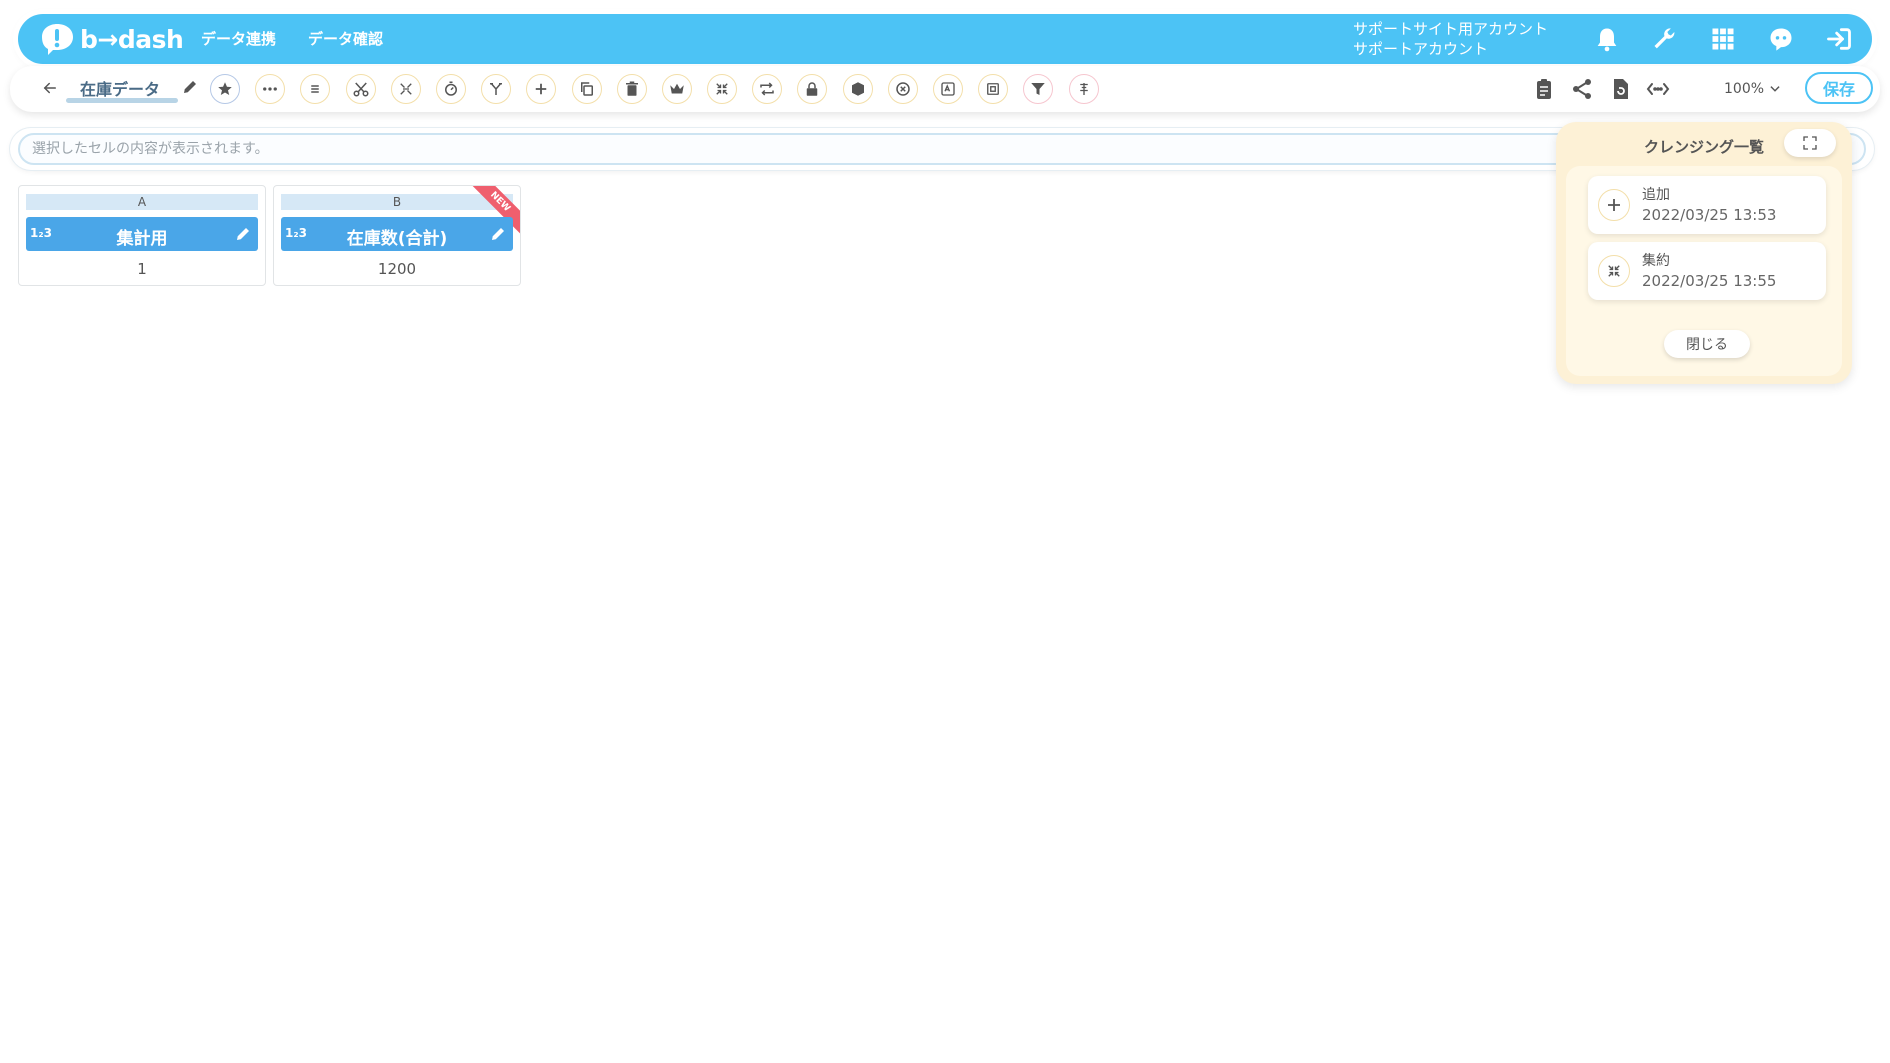  Describe the element at coordinates (50, 88) in the screenshot. I see `back-arrow-icon` at that location.